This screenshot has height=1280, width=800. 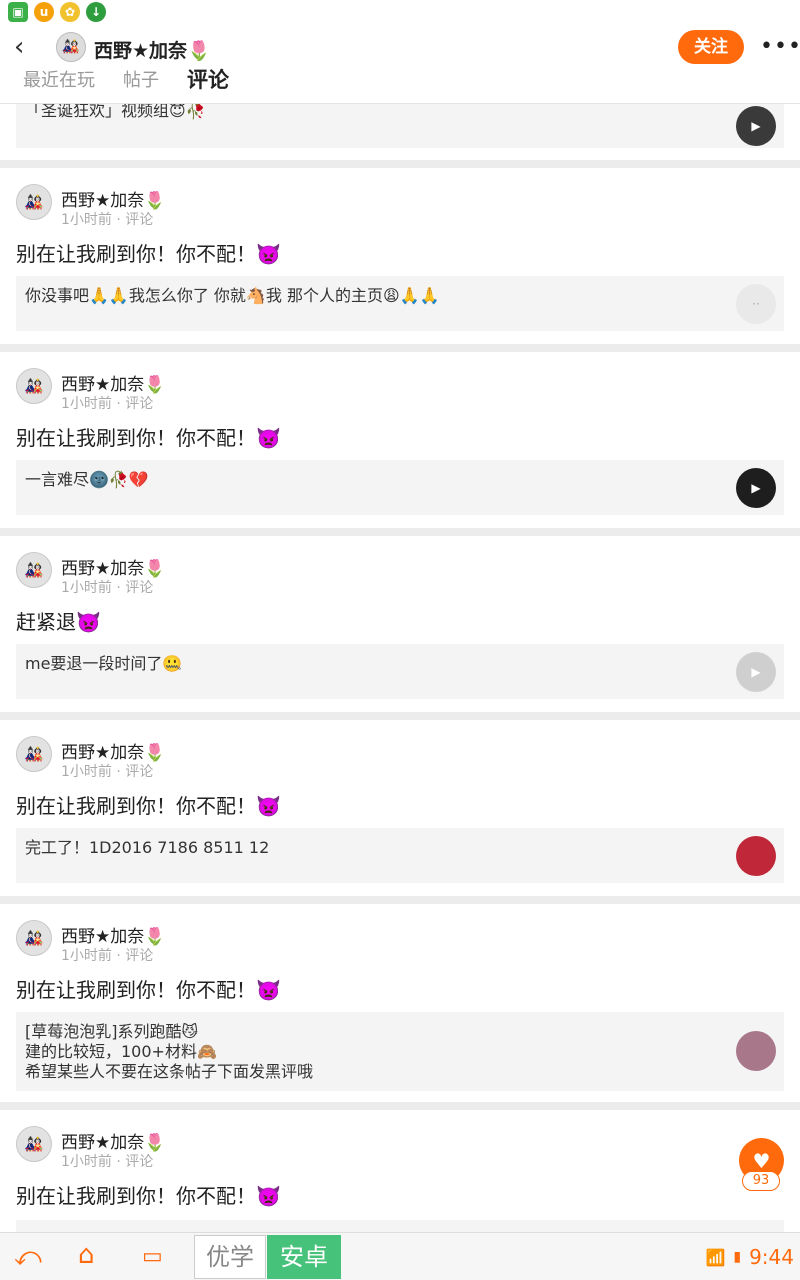 What do you see at coordinates (400, 1256) in the screenshot?
I see `system-nav-bar: ⤺ ⌂ ▭ 优学 安卓 📶 ▮ 9:44` at bounding box center [400, 1256].